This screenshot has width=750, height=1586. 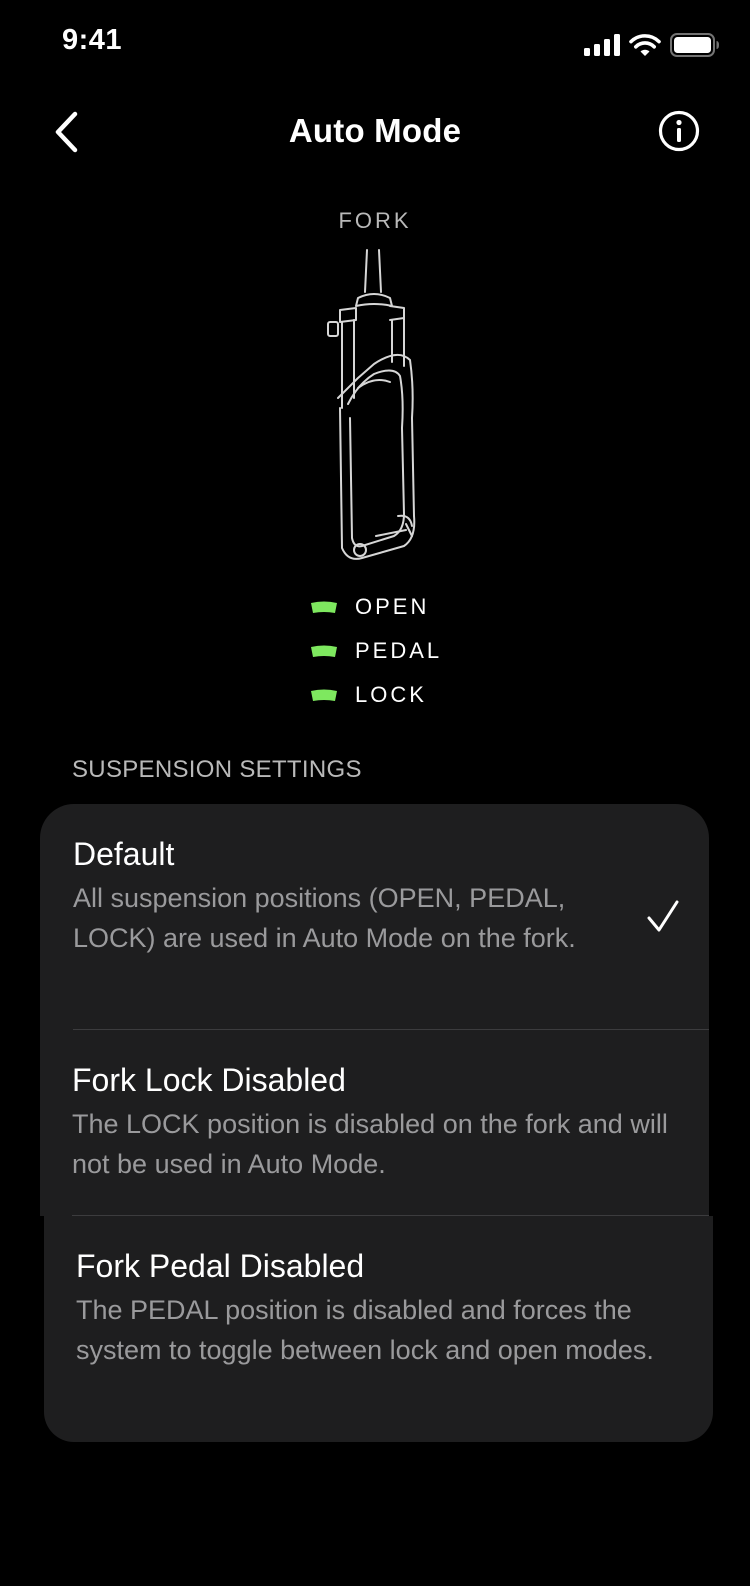 I want to click on legend-item-pedal: PEDAL, so click(x=376, y=651).